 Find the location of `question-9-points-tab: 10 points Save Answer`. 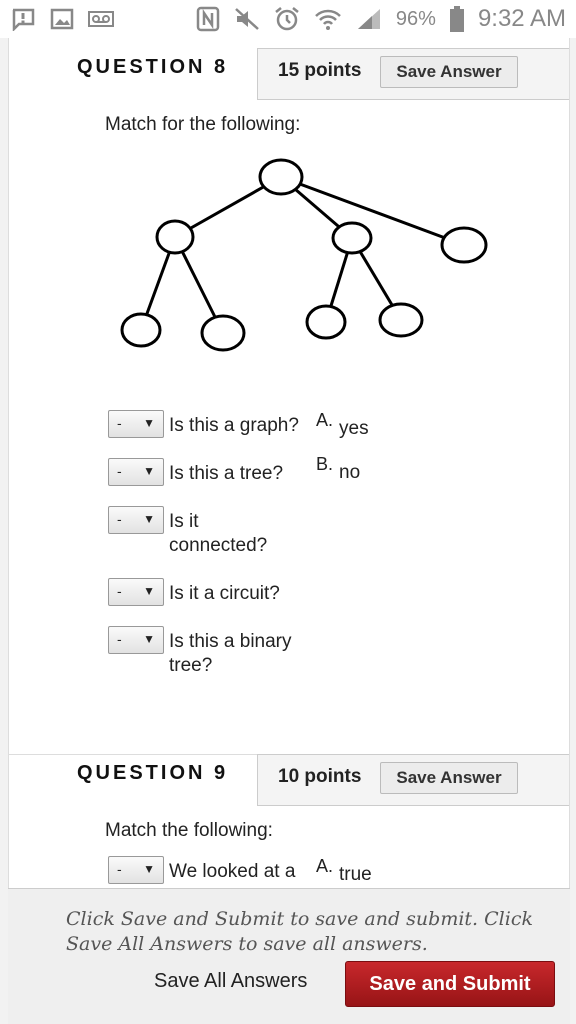

question-9-points-tab: 10 points Save Answer is located at coordinates (413, 780).